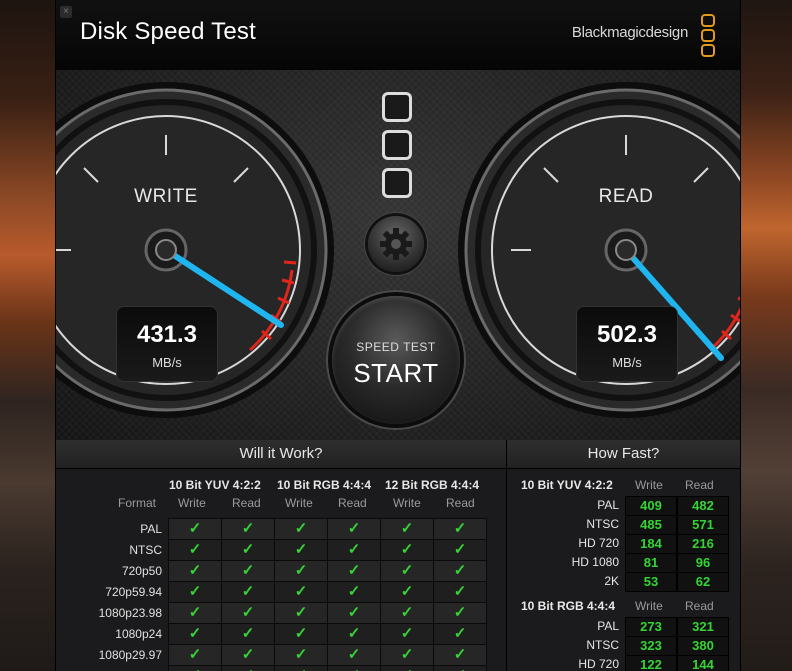 This screenshot has width=792, height=671. Describe the element at coordinates (651, 544) in the screenshot. I see `write-fps-value: 184` at that location.